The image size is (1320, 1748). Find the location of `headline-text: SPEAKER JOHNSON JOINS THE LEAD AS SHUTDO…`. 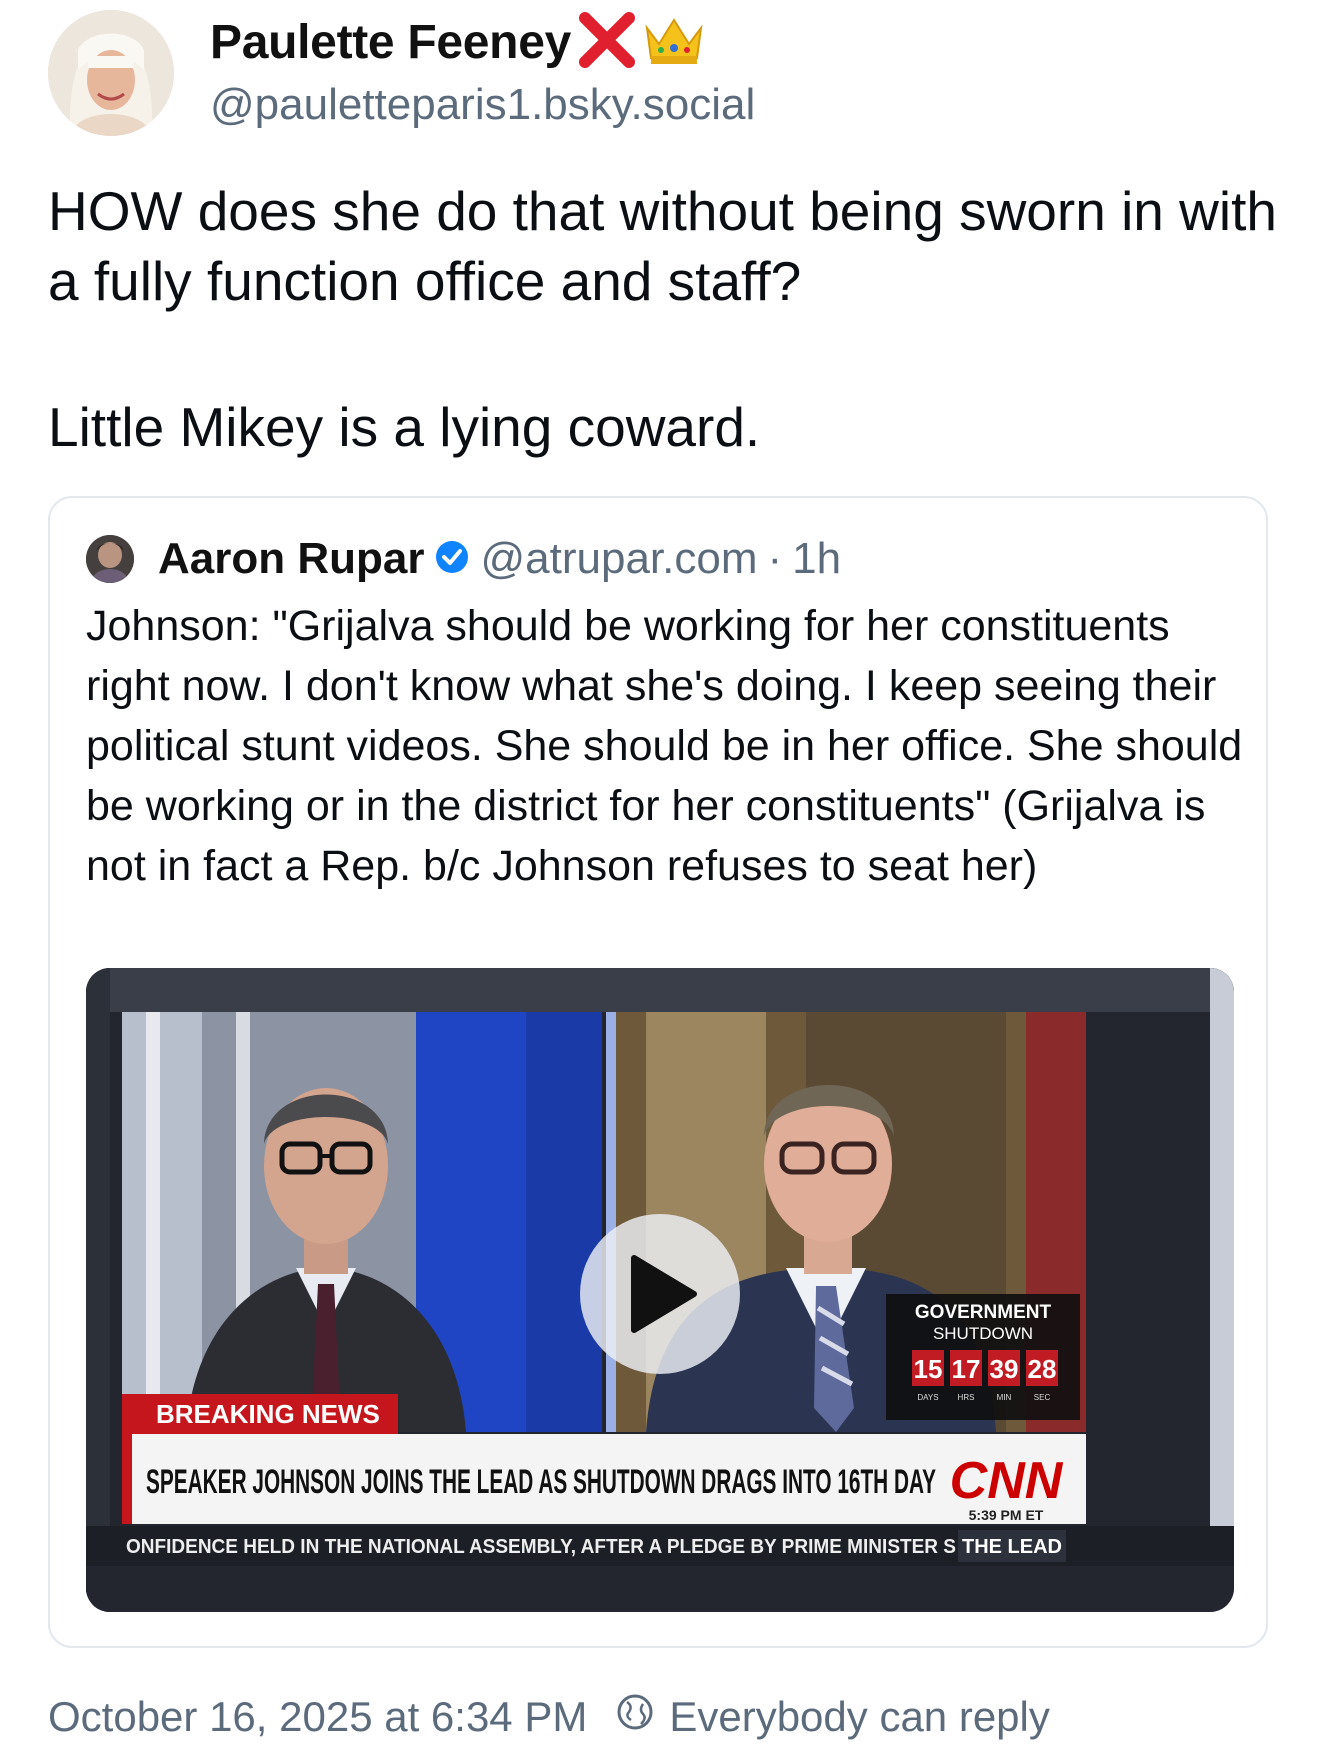

headline-text: SPEAKER JOHNSON JOINS THE LEAD AS SHUTDO… is located at coordinates (541, 1482).